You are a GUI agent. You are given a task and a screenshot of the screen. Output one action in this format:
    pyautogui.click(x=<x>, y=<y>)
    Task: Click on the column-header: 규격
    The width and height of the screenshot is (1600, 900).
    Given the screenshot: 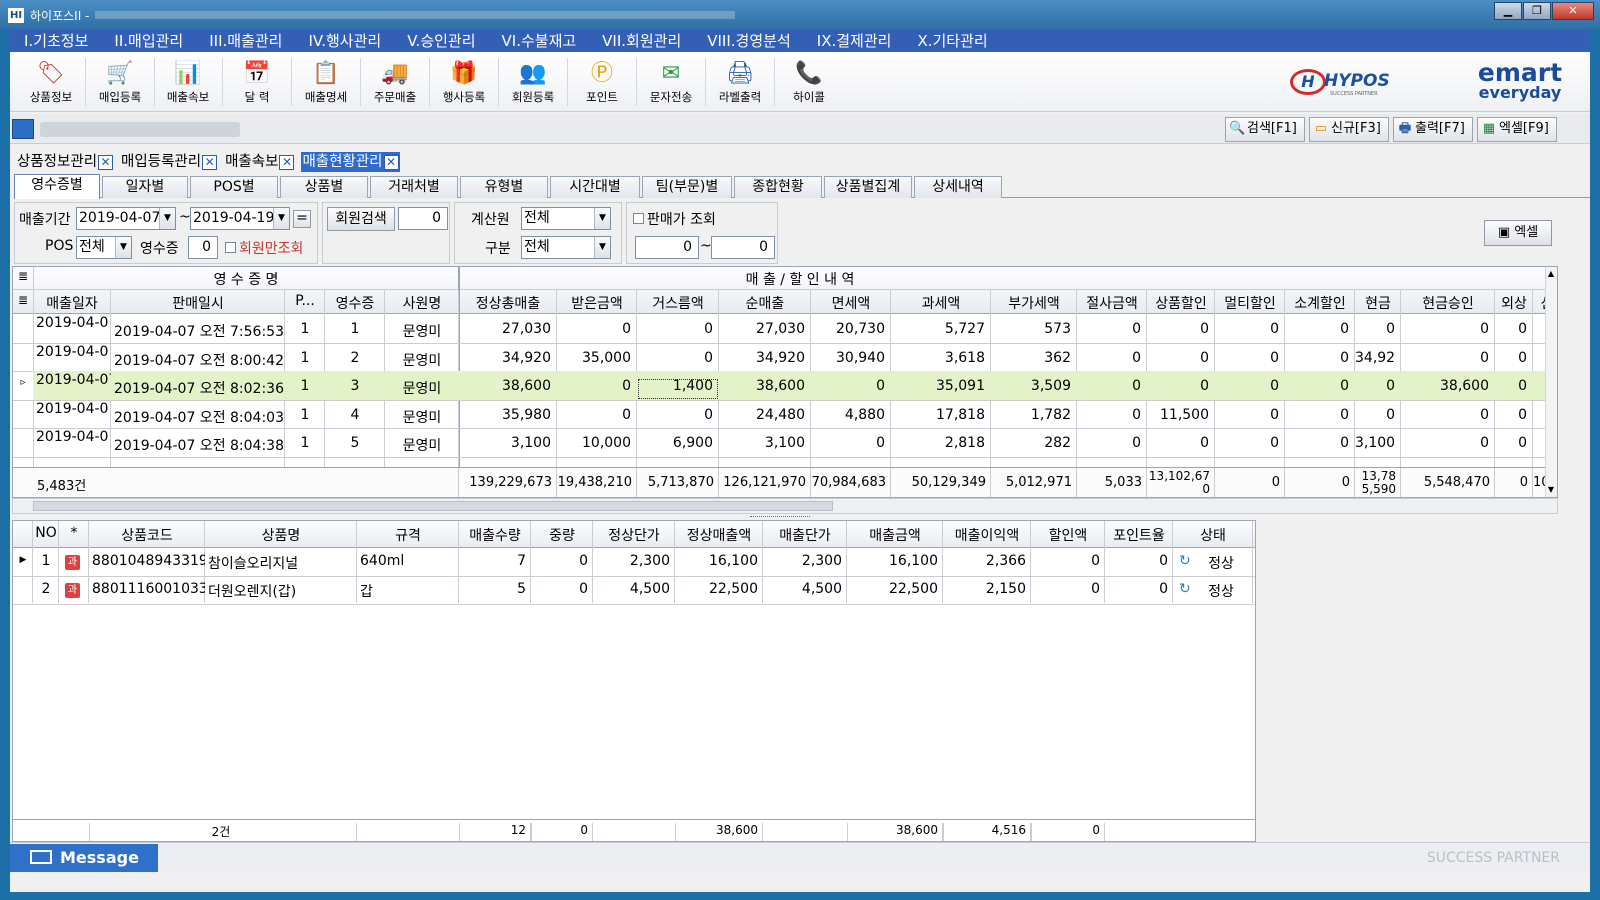 What is the action you would take?
    pyautogui.click(x=408, y=535)
    